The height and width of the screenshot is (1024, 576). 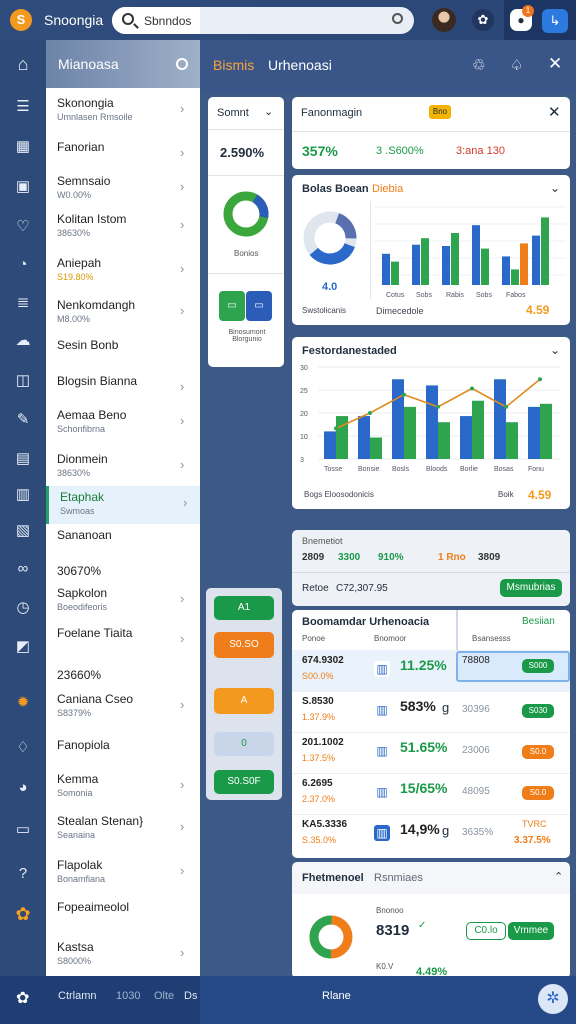 What do you see at coordinates (444, 20) in the screenshot?
I see `avatar` at bounding box center [444, 20].